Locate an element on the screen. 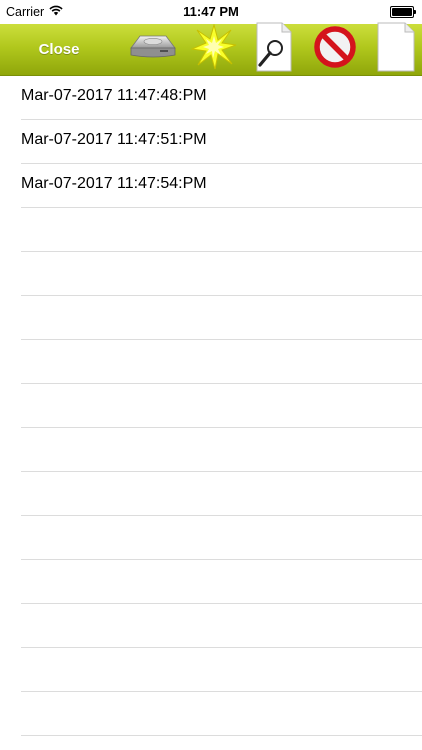 This screenshot has width=422, height=750. blank-document-button is located at coordinates (396, 49).